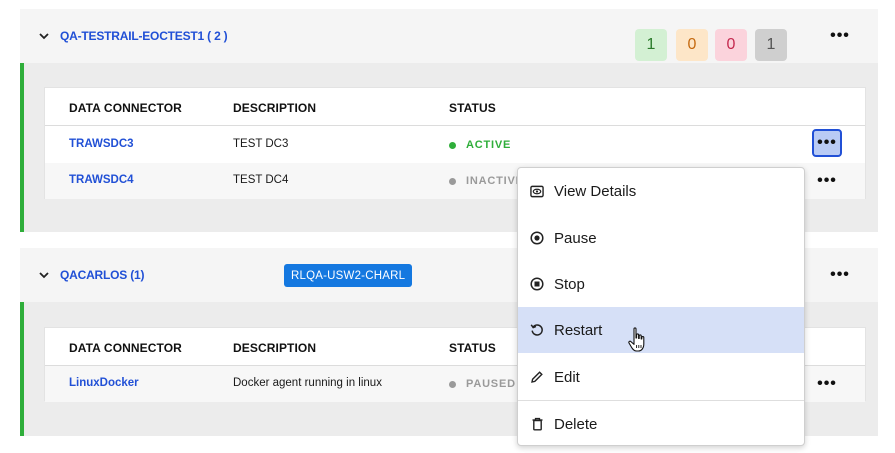 This screenshot has height=453, width=895. I want to click on trash-icon, so click(537, 424).